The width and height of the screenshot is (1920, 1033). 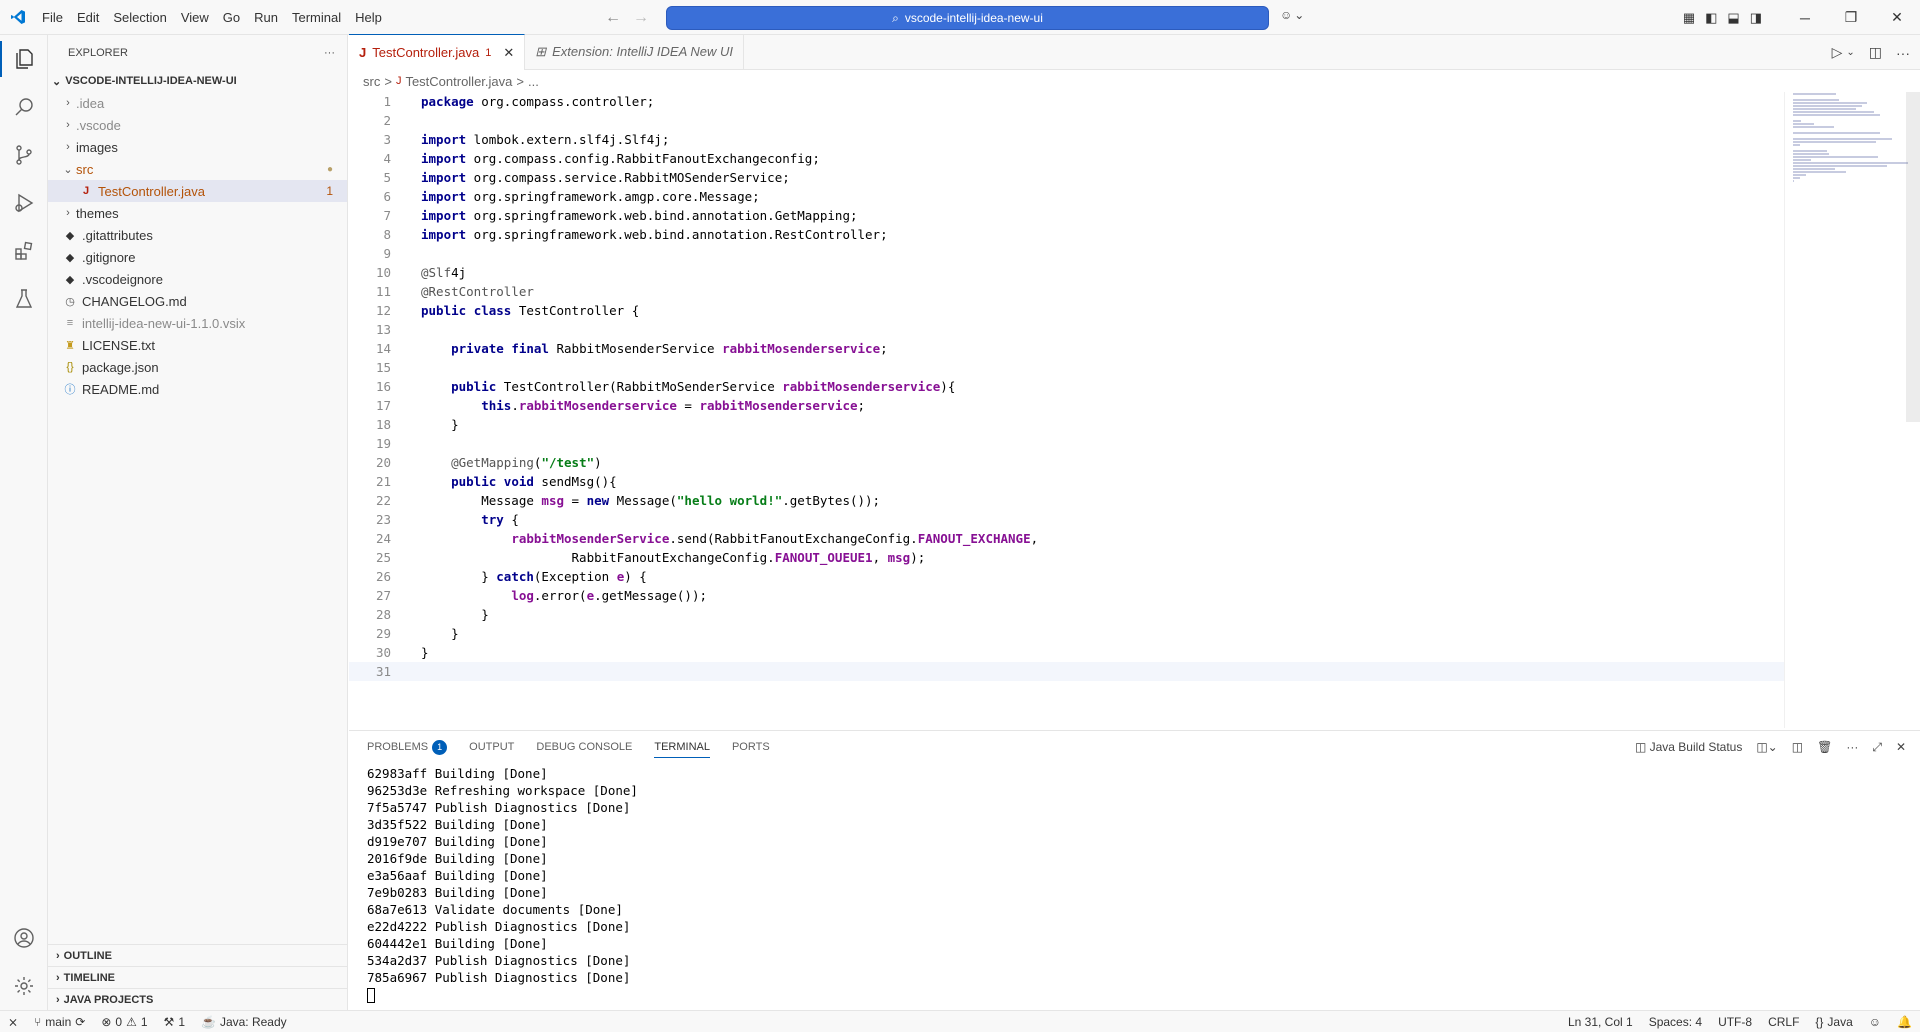 What do you see at coordinates (197, 323) in the screenshot?
I see `tree-item-vsix: ≡ intellij-idea-new-ui-1.1.0.vsix` at bounding box center [197, 323].